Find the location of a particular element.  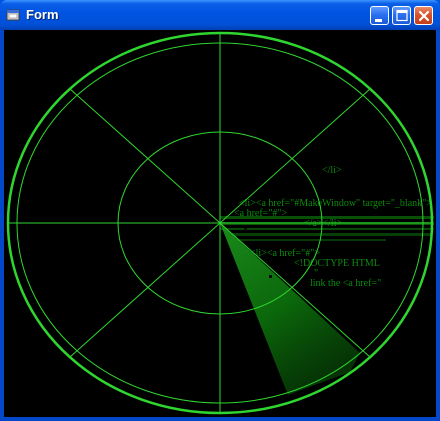

window-title: Form is located at coordinates (42, 14).